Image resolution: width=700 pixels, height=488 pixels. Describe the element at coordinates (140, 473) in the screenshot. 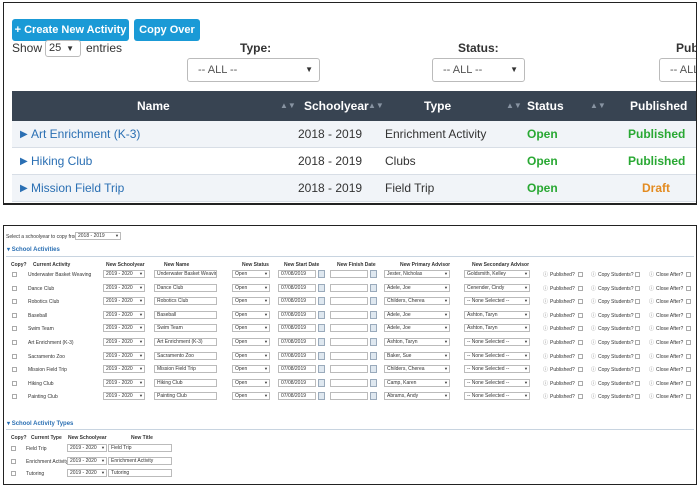

I see `new-title-input: Tutoring` at that location.